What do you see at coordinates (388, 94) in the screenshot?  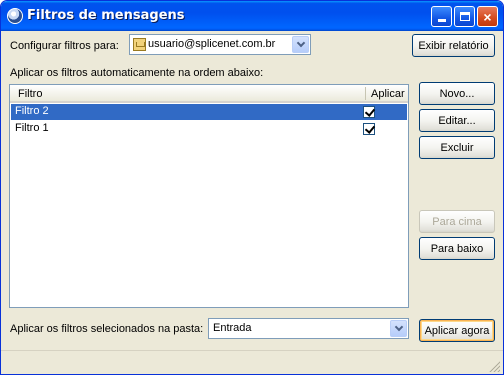 I see `column-header-apply: Aplicar` at bounding box center [388, 94].